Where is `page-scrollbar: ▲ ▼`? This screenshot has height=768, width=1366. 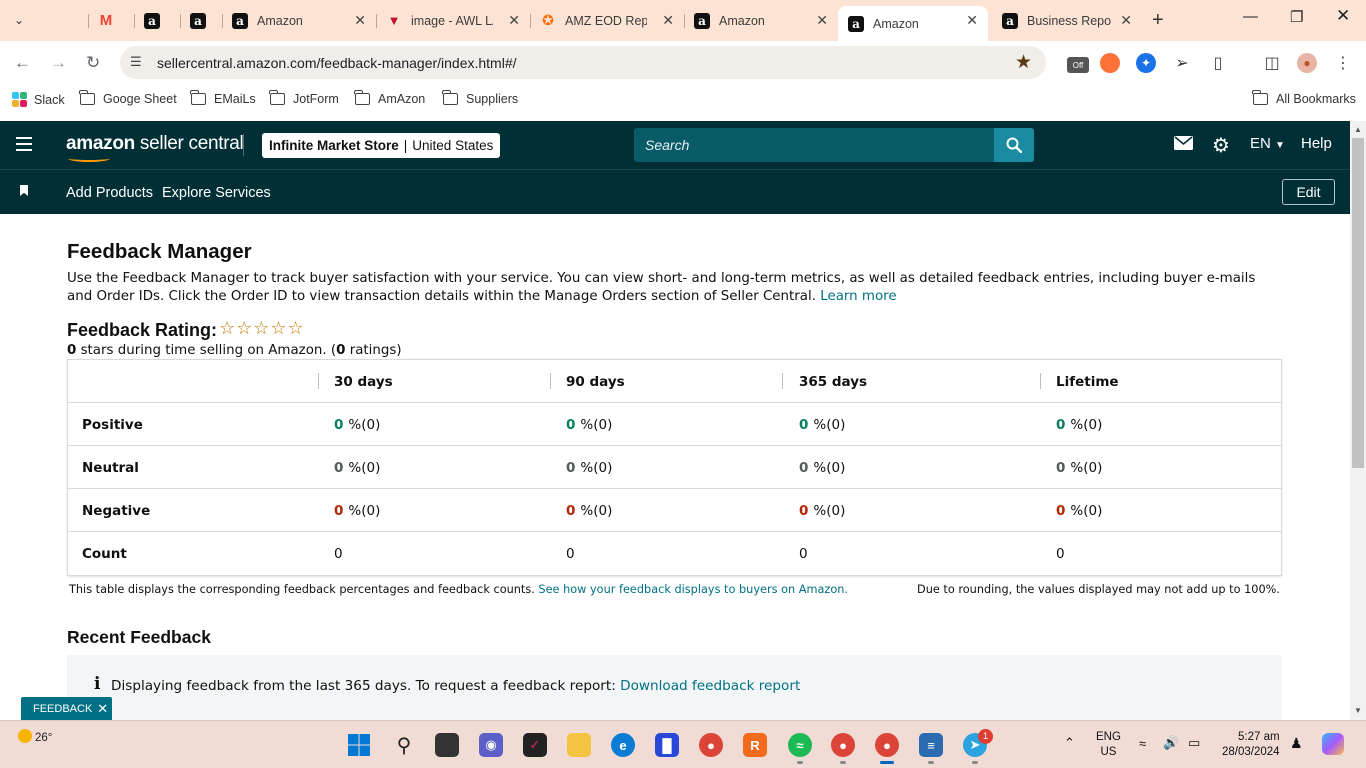 page-scrollbar: ▲ ▼ is located at coordinates (1358, 420).